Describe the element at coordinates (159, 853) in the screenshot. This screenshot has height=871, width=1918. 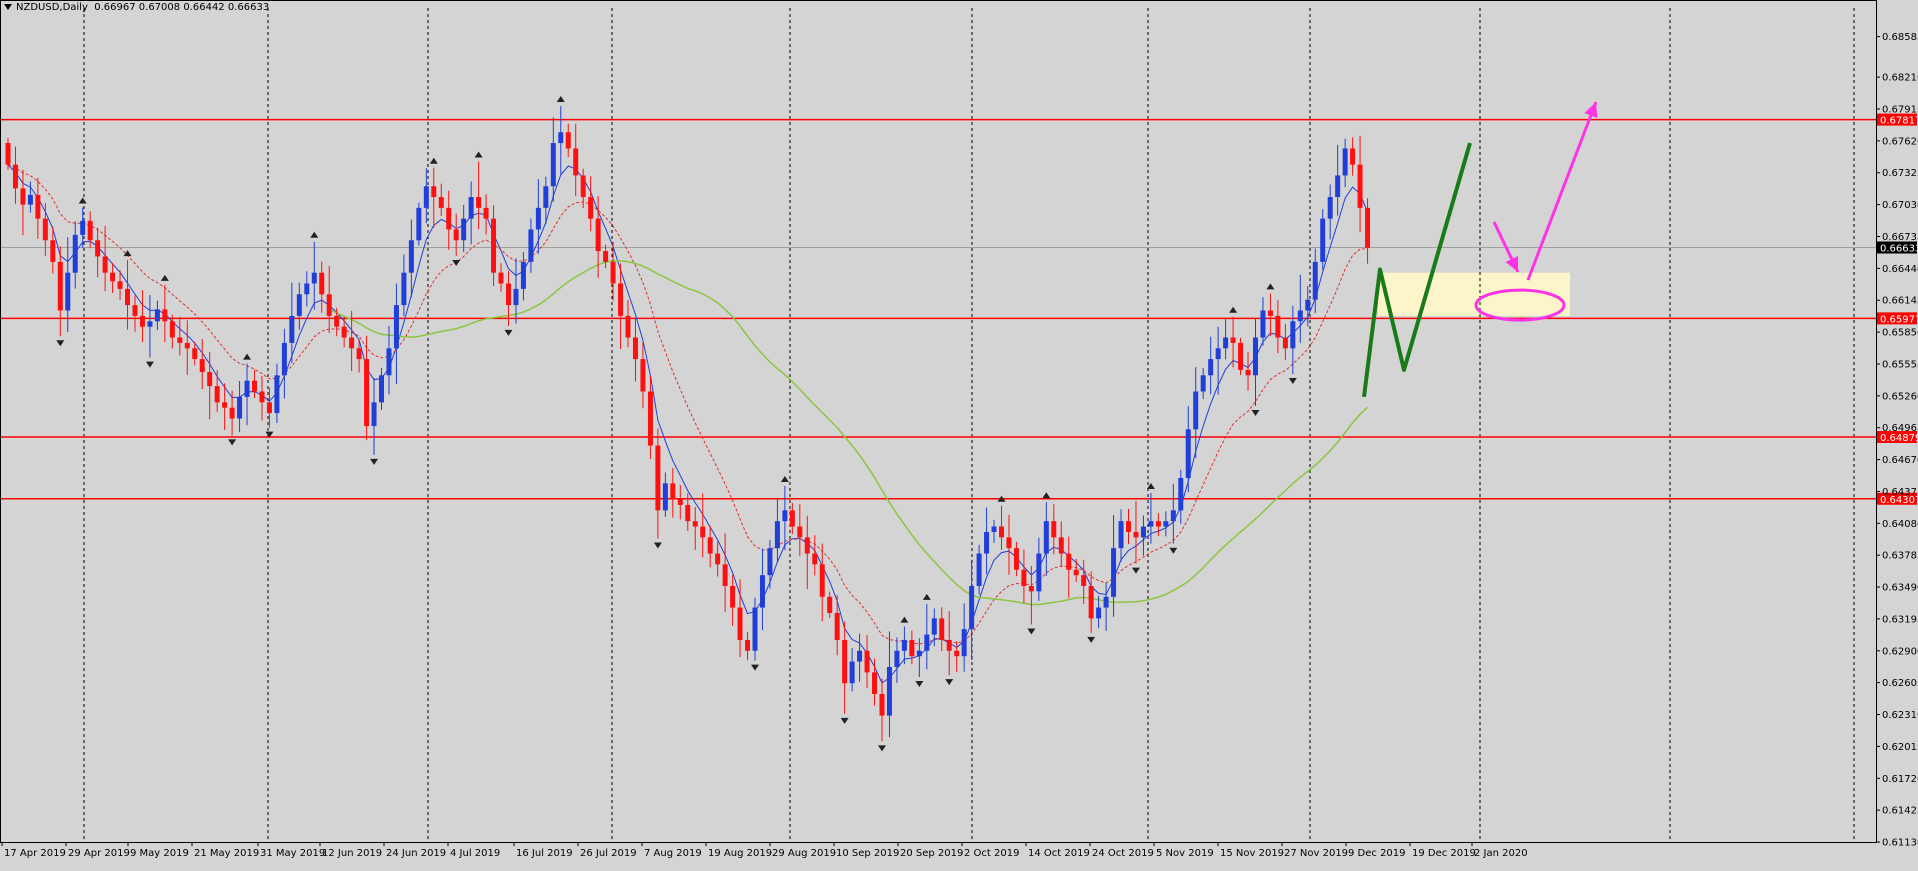
I see `x-tick-label: 9 May 2019` at that location.